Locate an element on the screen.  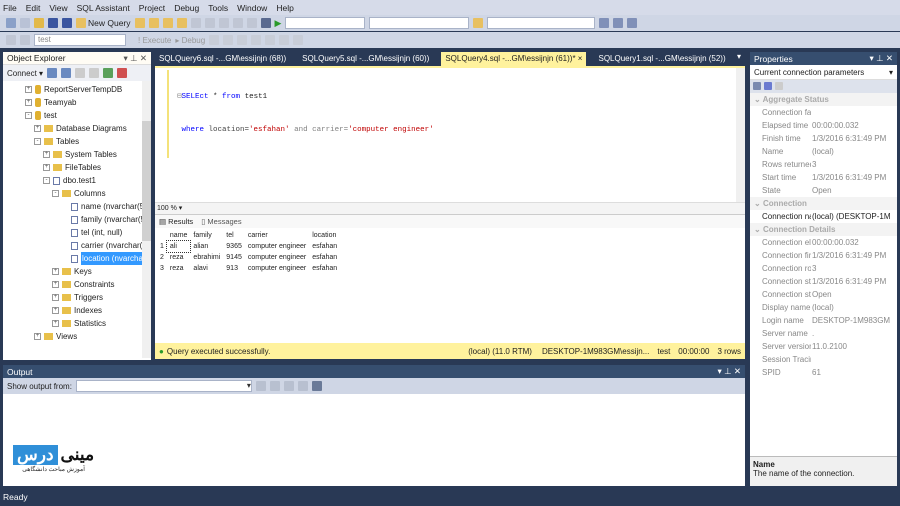
save-icon is located at coordinates (53, 23).